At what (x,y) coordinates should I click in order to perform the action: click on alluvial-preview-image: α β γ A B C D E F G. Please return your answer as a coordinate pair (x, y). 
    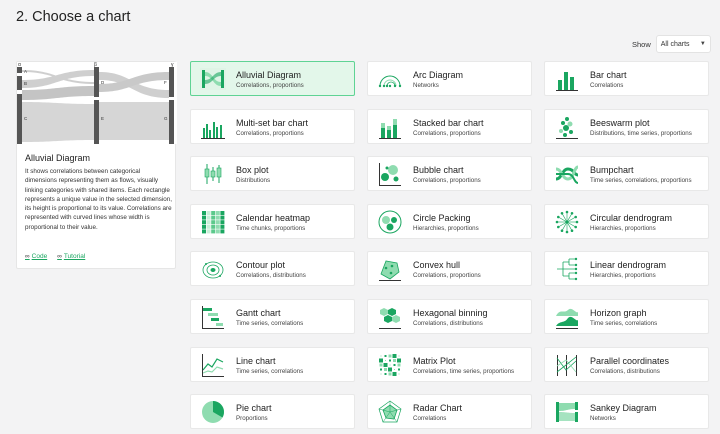
    Looking at the image, I should click on (97, 103).